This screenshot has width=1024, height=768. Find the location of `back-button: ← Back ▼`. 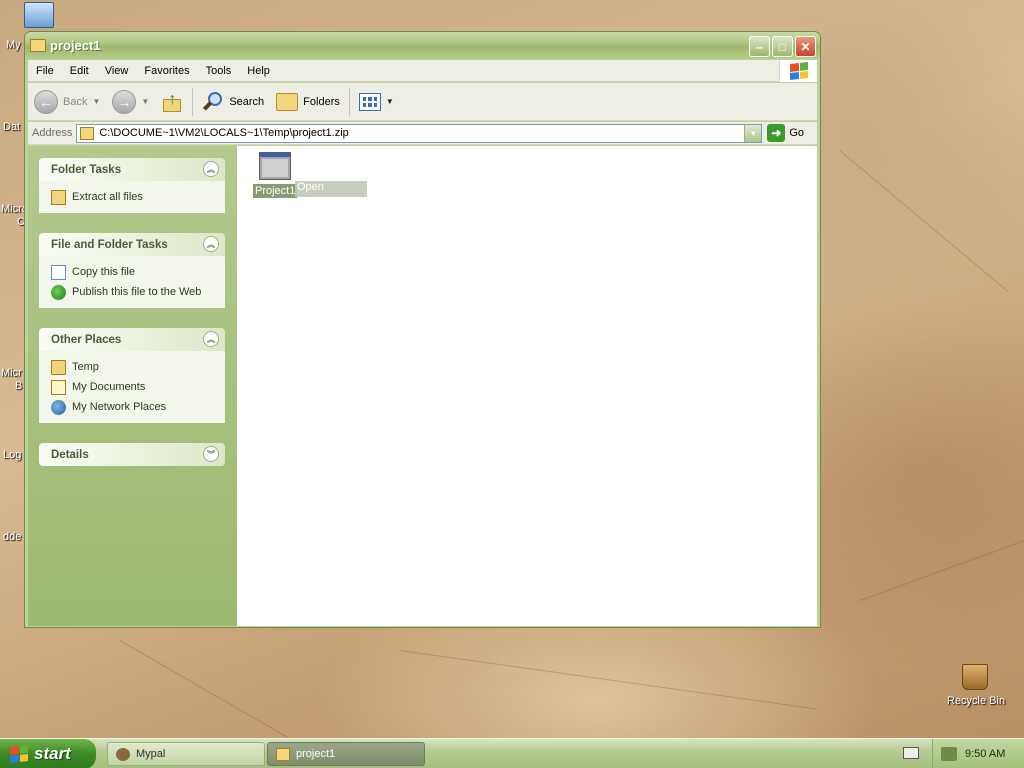

back-button: ← Back ▼ is located at coordinates (67, 102).